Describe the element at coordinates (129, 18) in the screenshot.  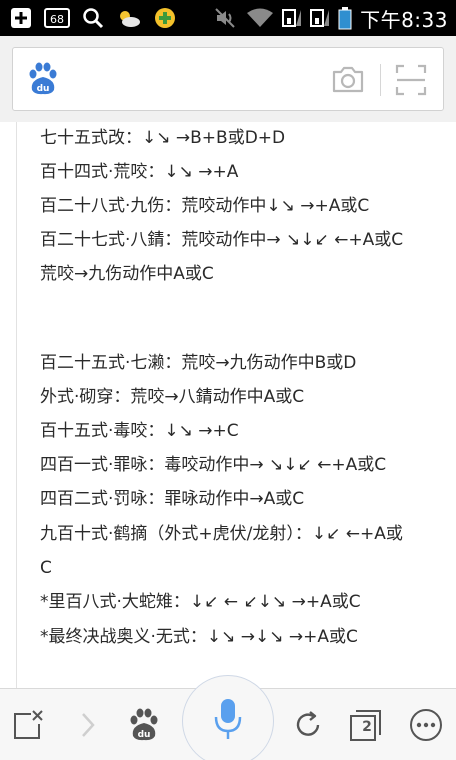
I see `weather-icon` at that location.